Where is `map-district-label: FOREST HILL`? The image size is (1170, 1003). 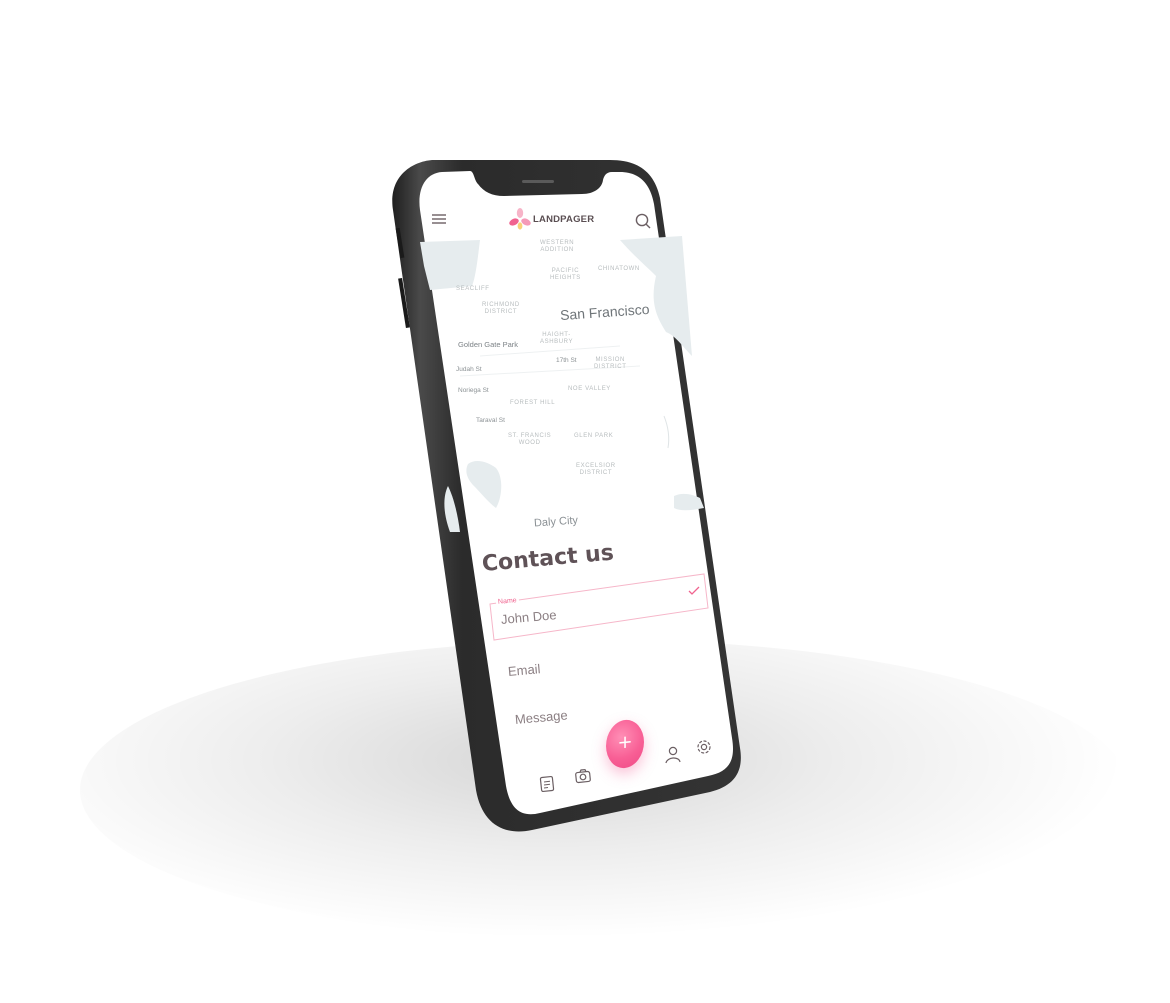 map-district-label: FOREST HILL is located at coordinates (533, 403).